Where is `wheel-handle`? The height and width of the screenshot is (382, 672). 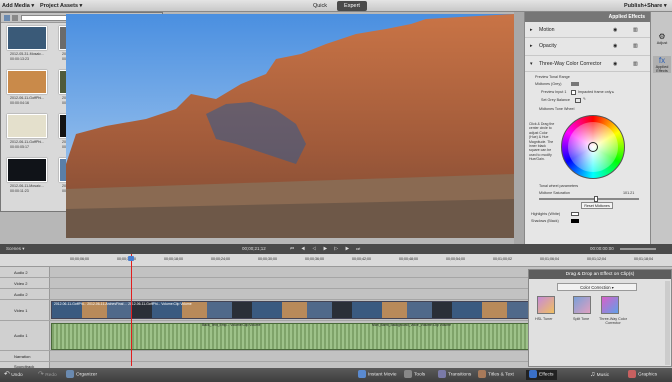 wheel-handle is located at coordinates (593, 147).